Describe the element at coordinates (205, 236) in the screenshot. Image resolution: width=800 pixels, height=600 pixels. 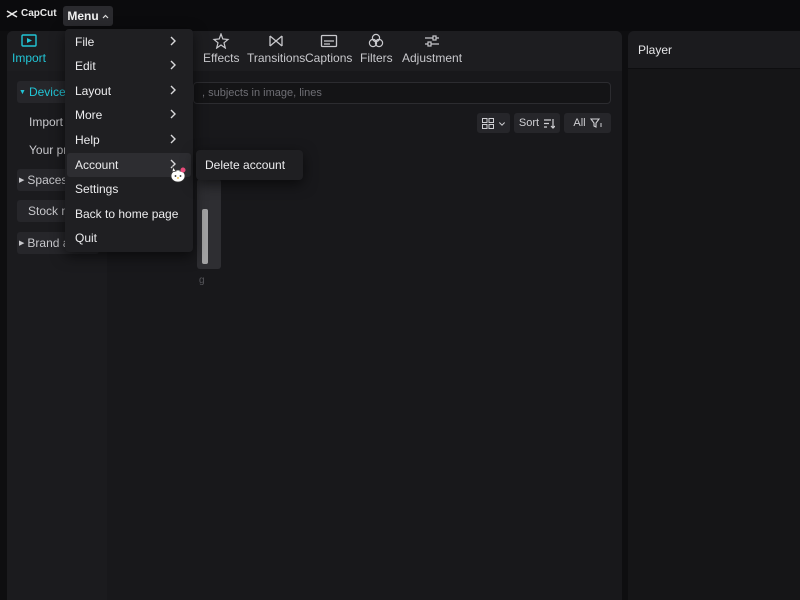
I see `thumbnail-preview` at that location.